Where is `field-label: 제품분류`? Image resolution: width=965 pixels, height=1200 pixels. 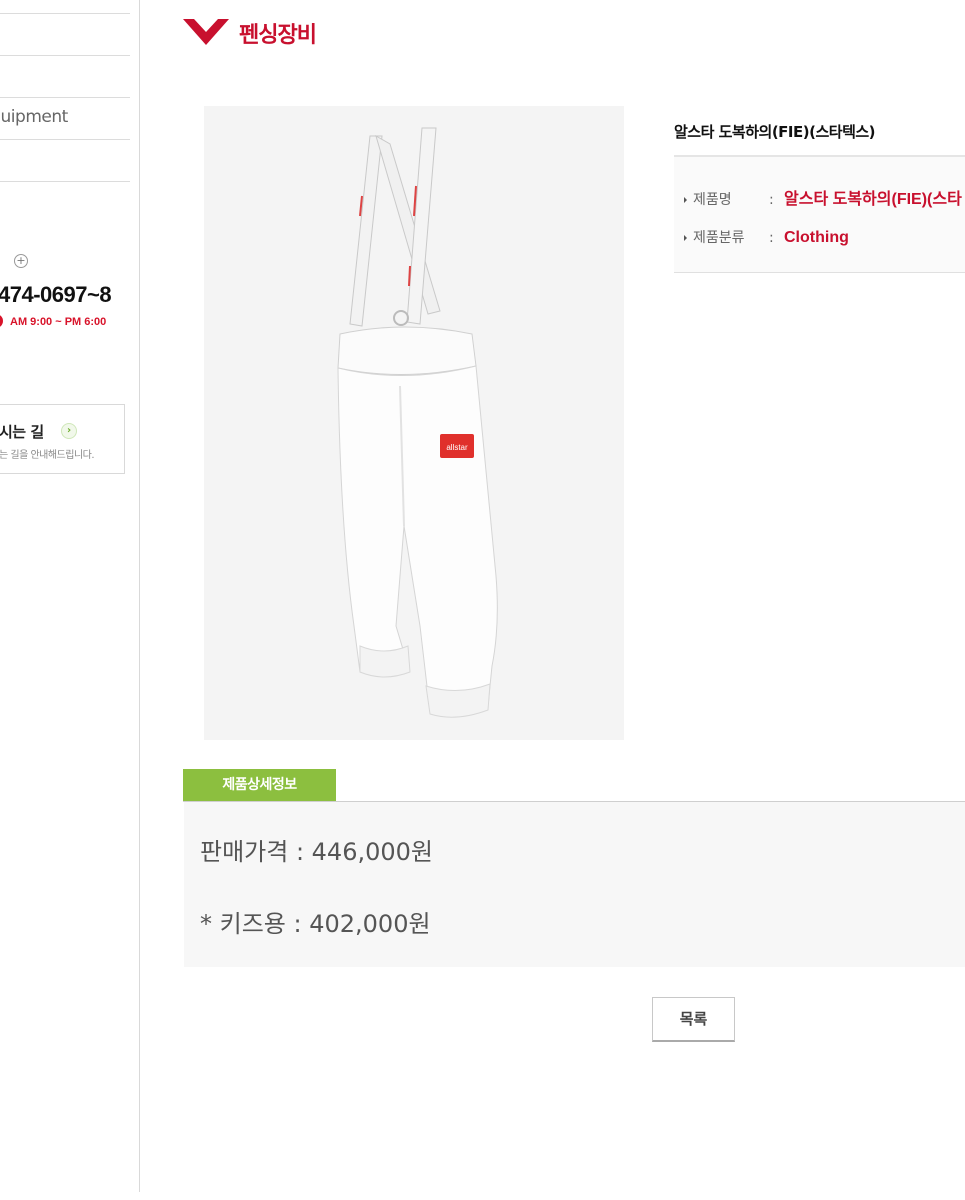 field-label: 제품분류 is located at coordinates (719, 238).